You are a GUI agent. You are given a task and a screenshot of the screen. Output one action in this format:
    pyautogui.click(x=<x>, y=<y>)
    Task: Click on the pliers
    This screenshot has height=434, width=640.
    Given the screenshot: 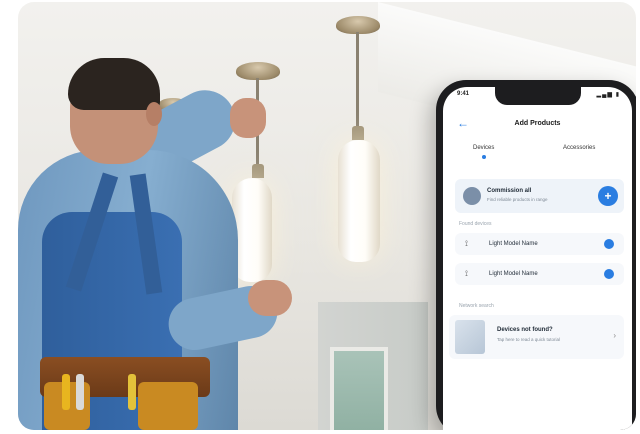 What is the action you would take?
    pyautogui.click(x=132, y=392)
    